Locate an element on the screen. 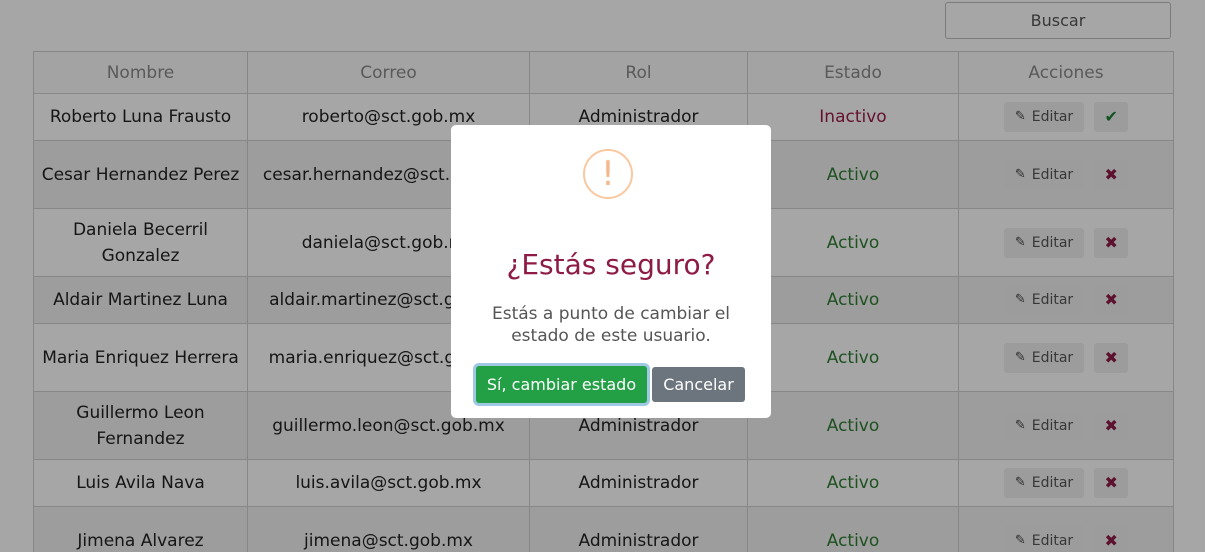  confirm-change-status-button: Sí, cambiar estado is located at coordinates (561, 384).